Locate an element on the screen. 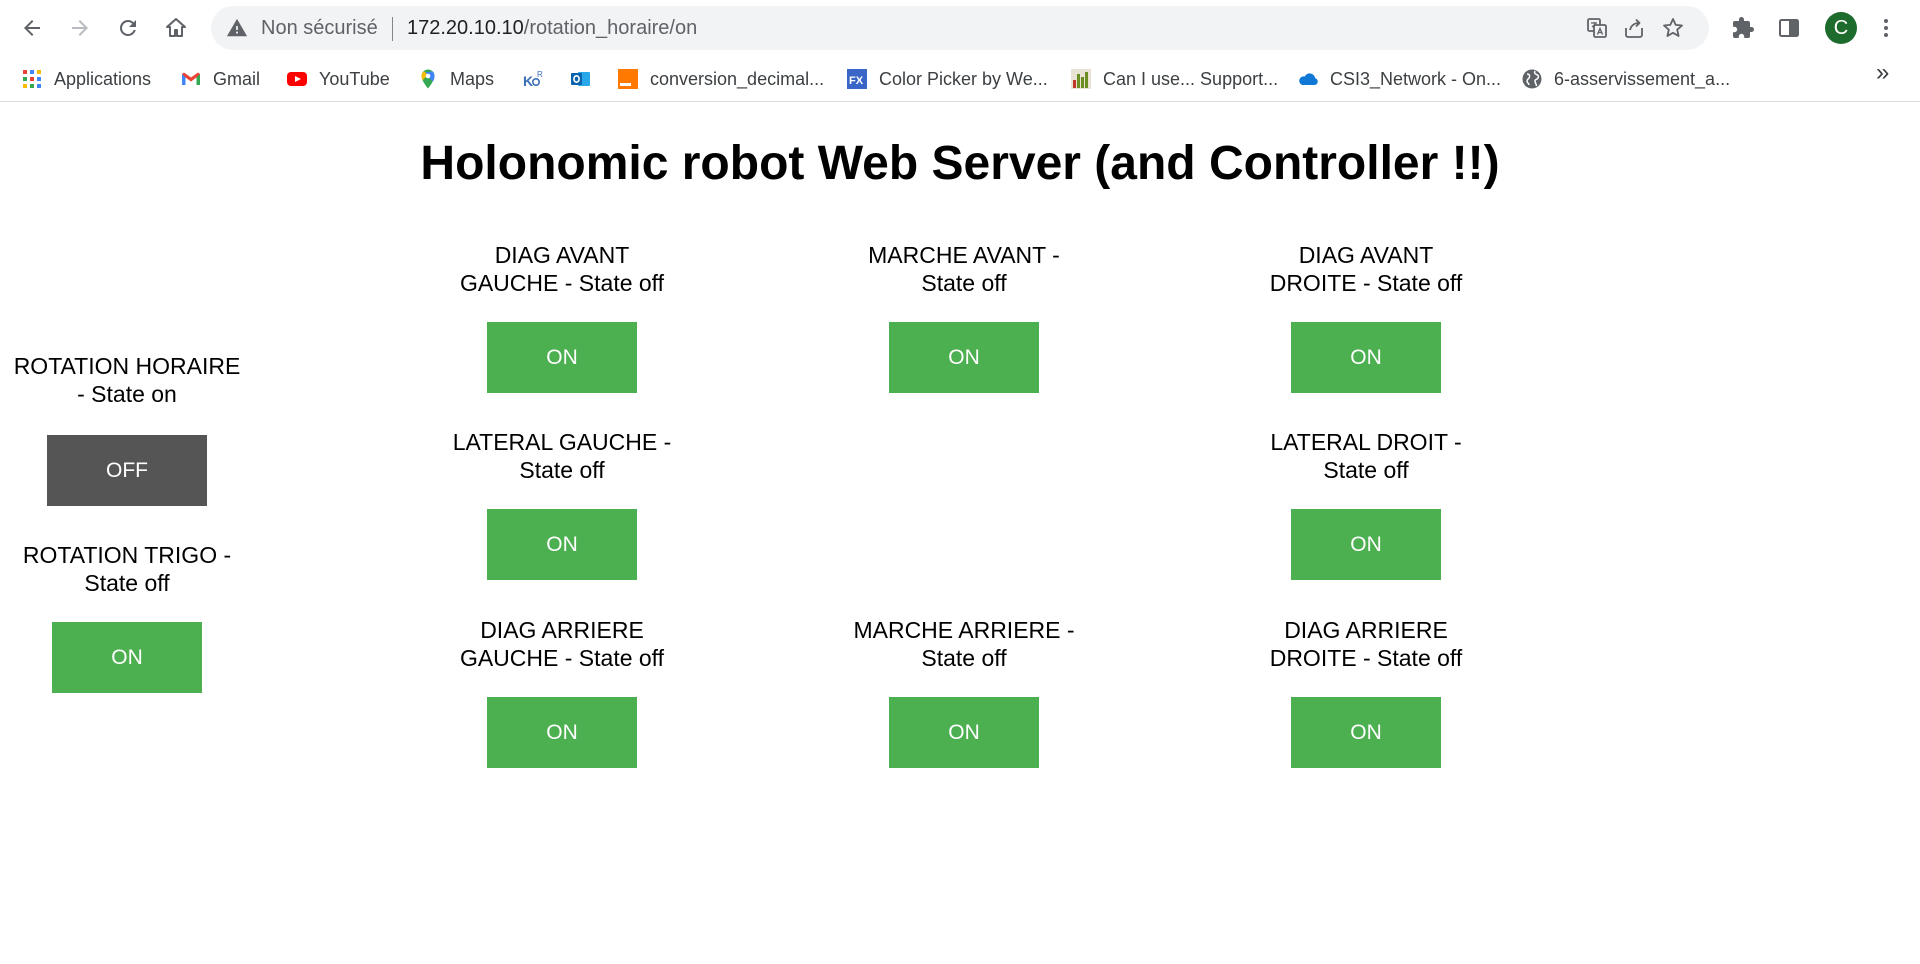  control-label: DIAG ARRIERE GAUCHE - State off is located at coordinates (562, 644).